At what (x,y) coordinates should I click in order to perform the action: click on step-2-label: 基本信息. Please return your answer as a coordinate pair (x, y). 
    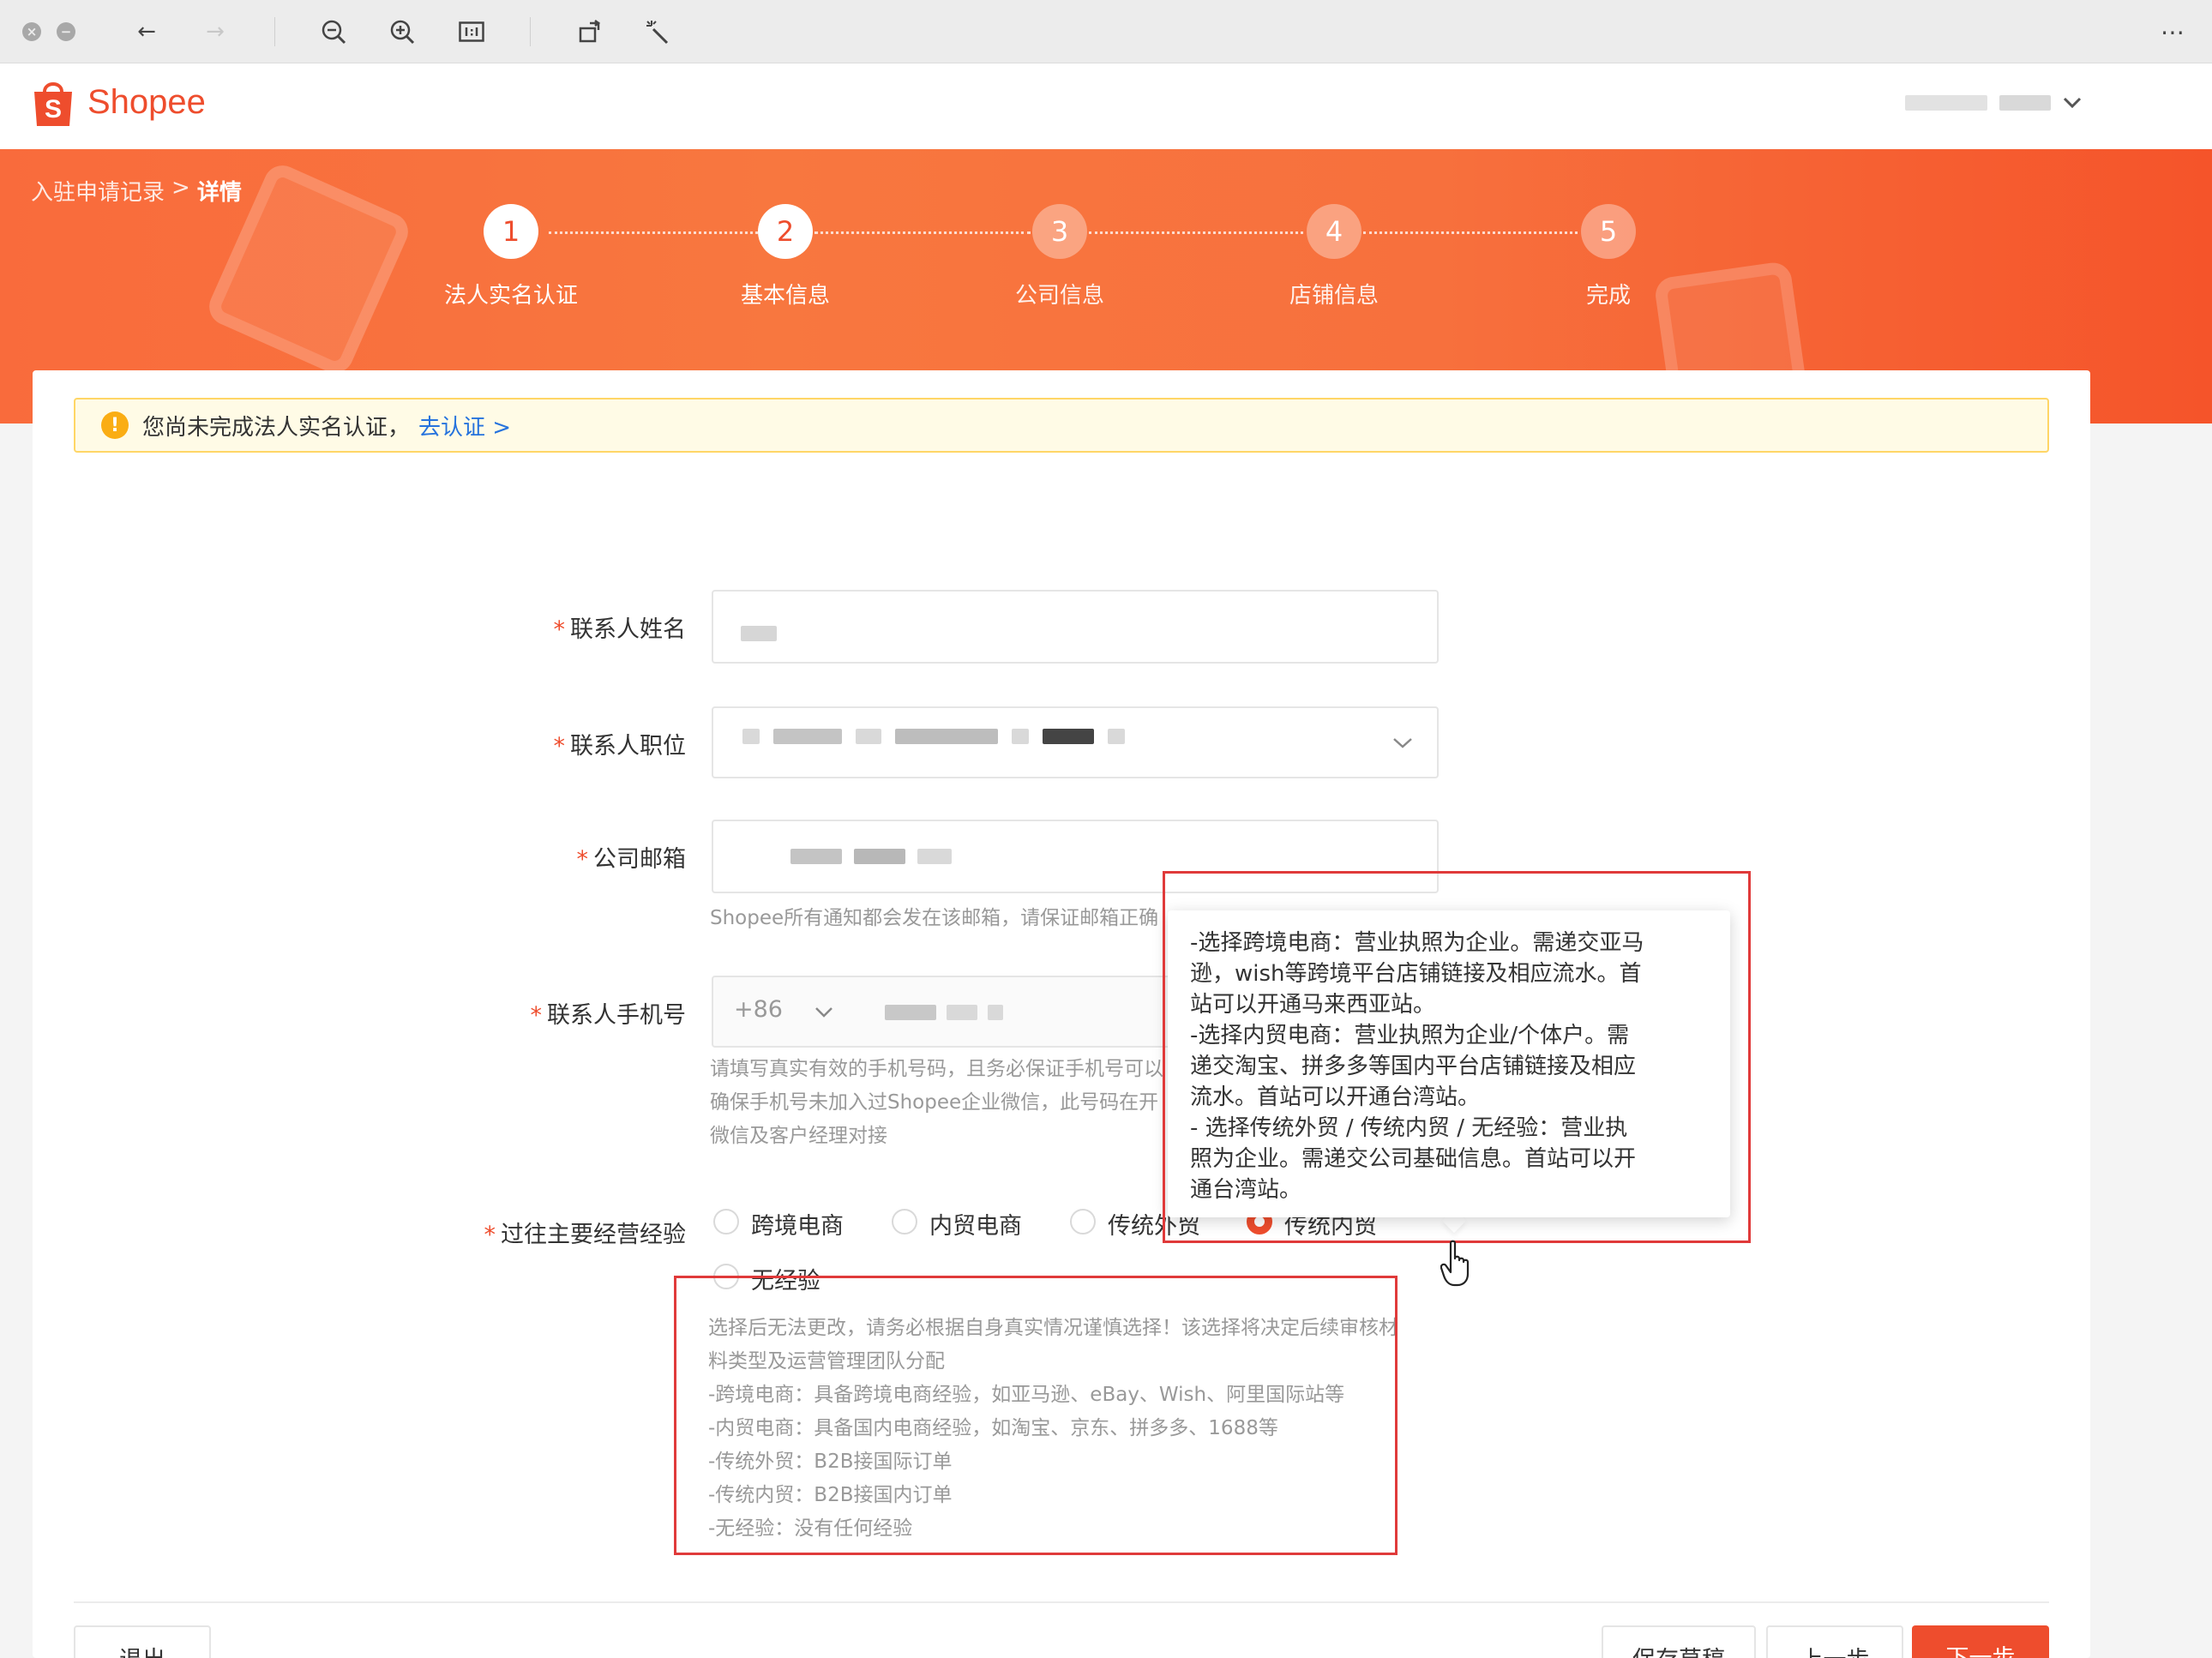
    Looking at the image, I should click on (785, 296).